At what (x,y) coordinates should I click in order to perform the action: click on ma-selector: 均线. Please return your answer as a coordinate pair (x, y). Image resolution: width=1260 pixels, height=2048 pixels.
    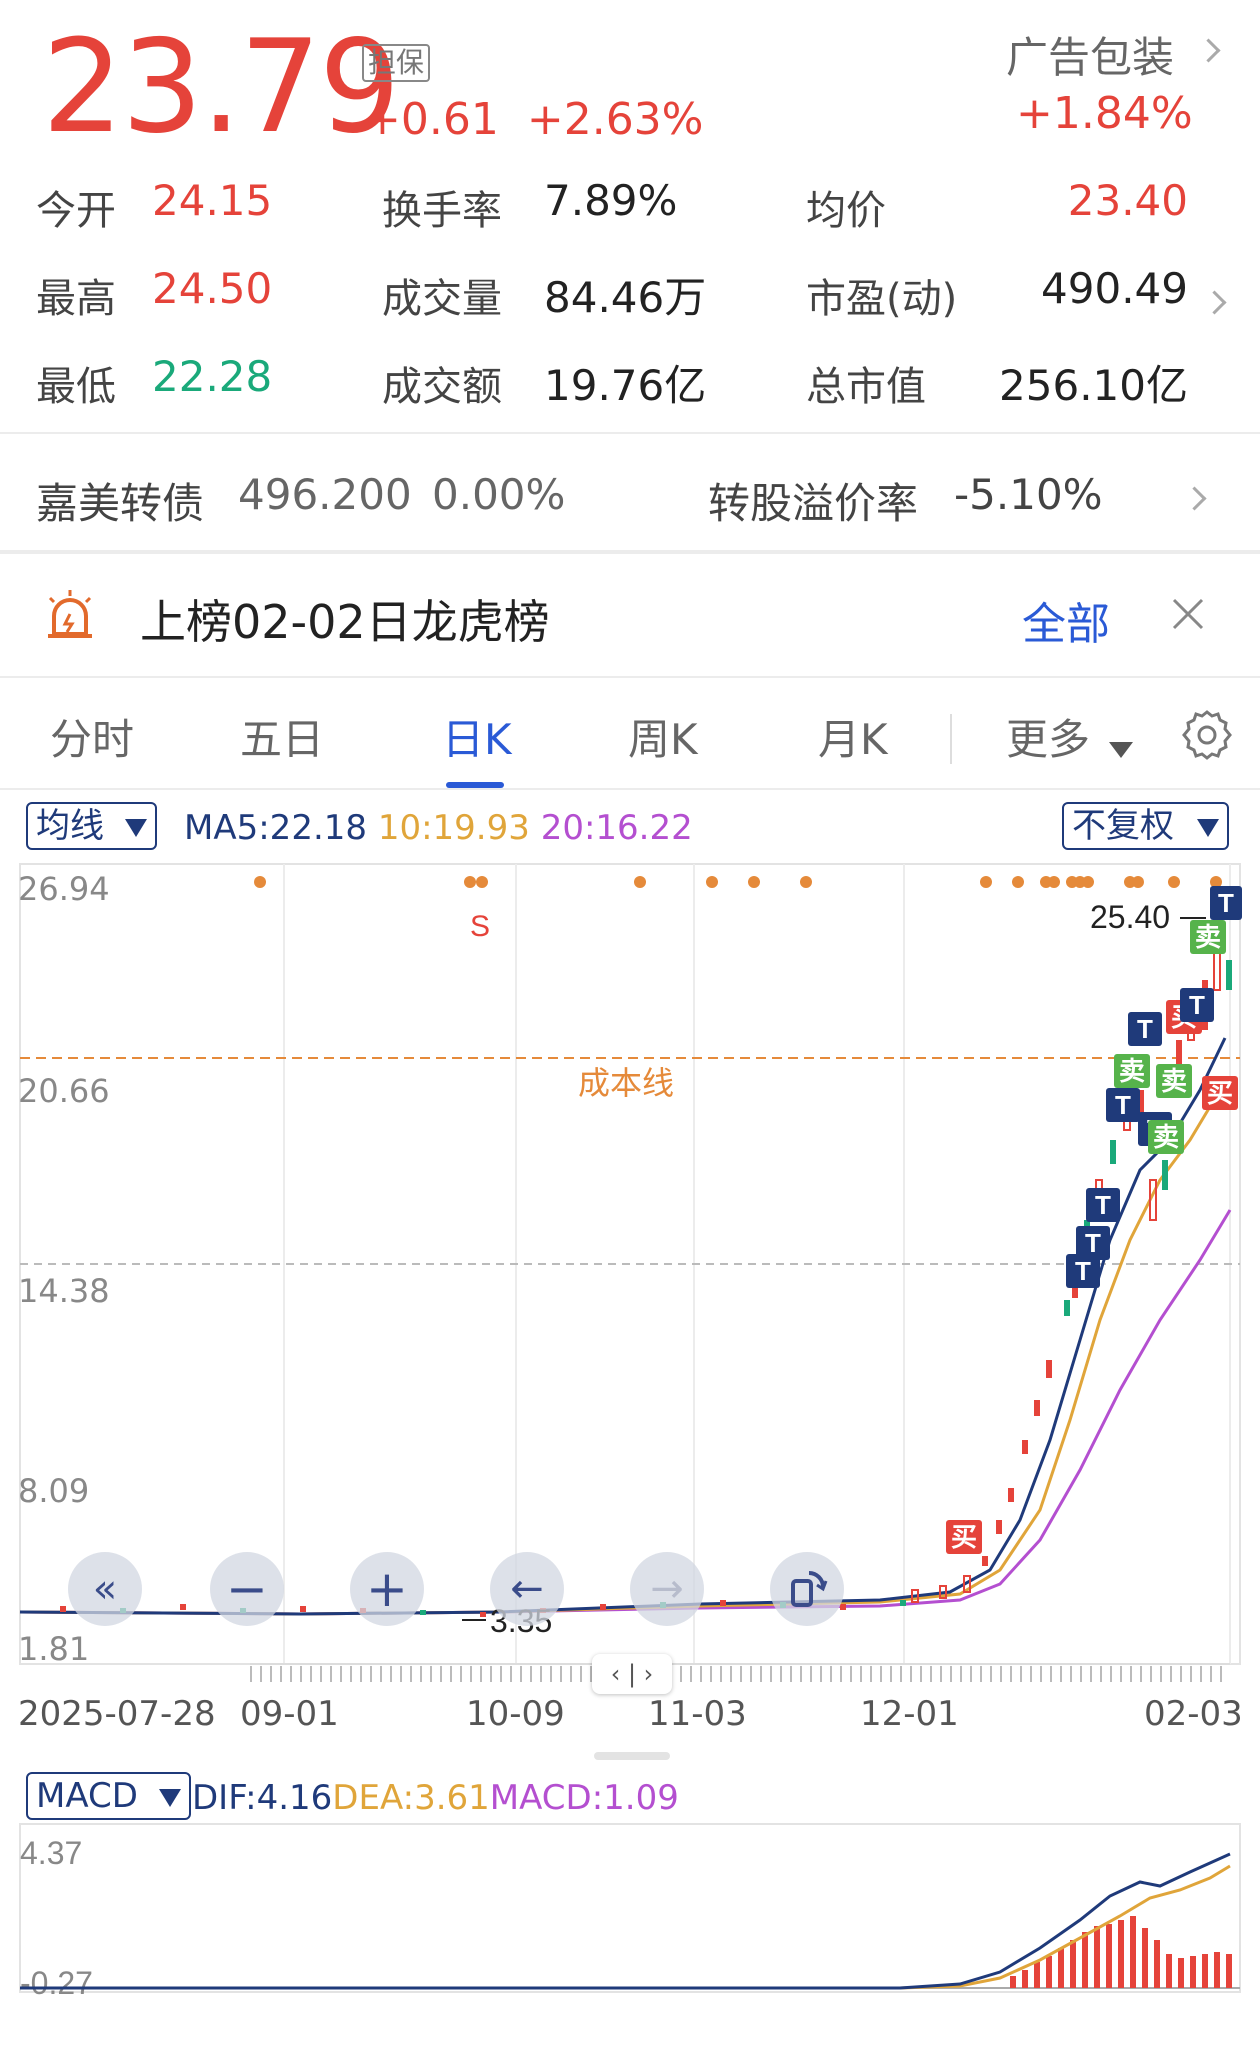
    Looking at the image, I should click on (91, 826).